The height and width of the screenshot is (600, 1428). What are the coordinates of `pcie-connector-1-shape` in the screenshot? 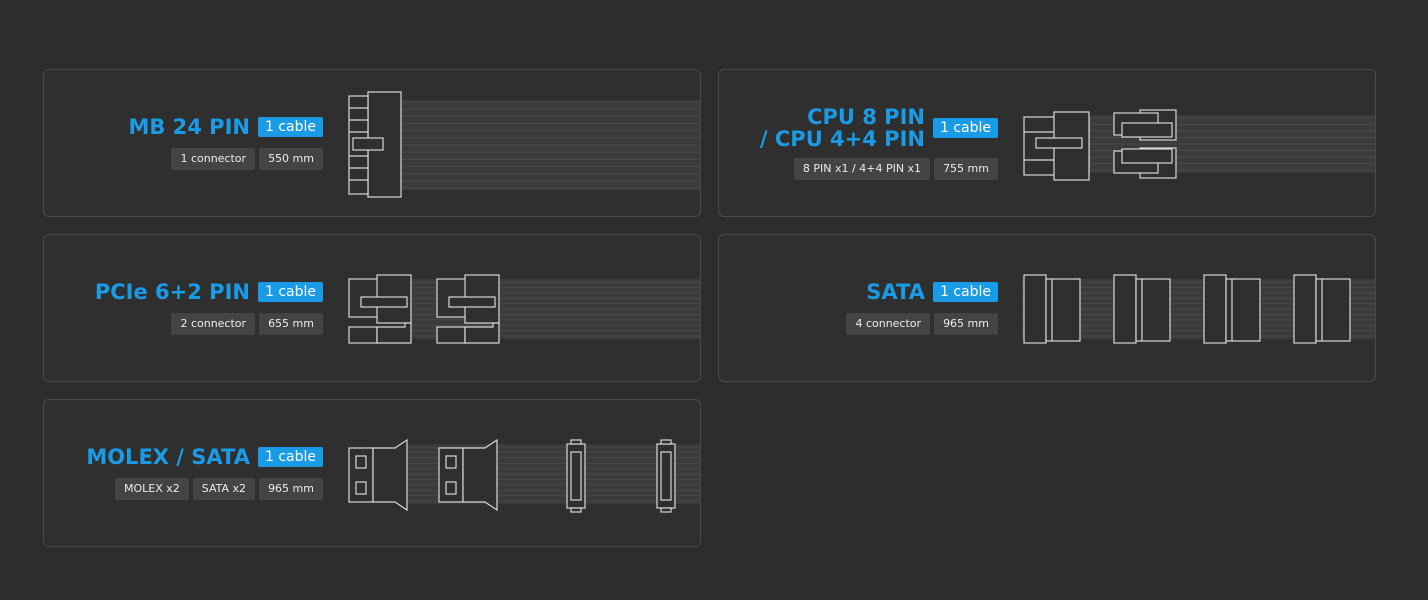 It's located at (380, 309).